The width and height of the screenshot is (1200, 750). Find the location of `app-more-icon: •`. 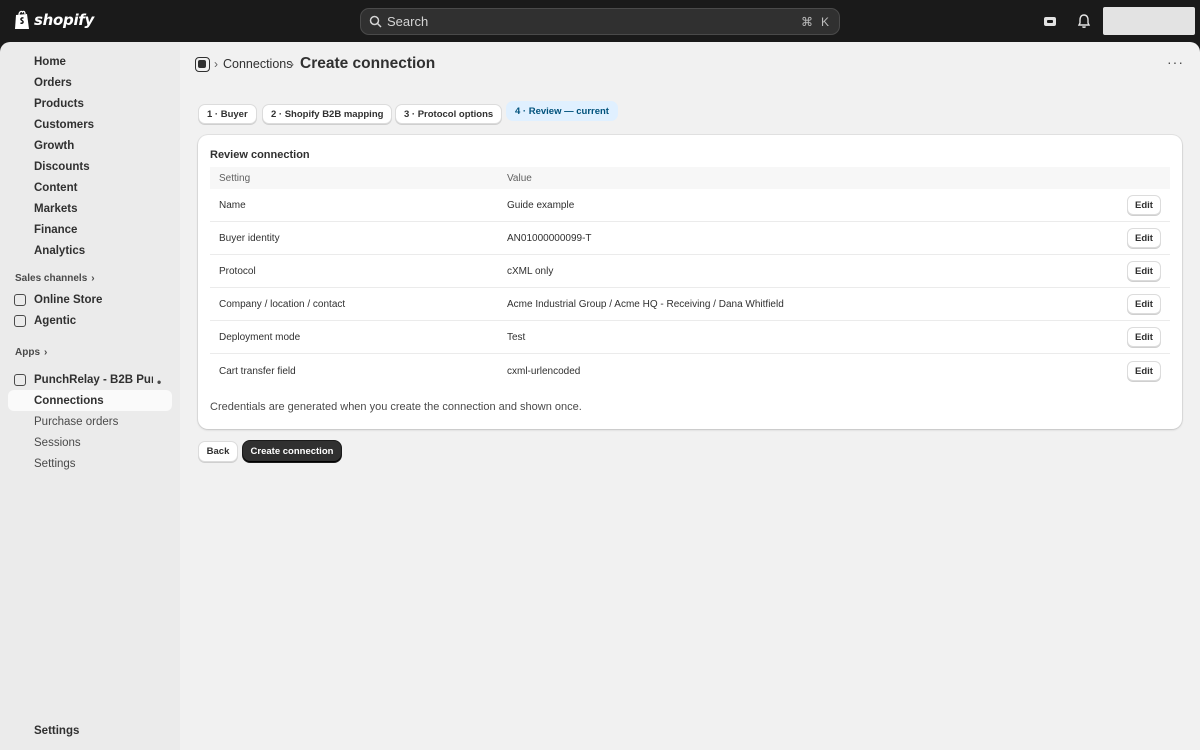

app-more-icon: • is located at coordinates (159, 382).